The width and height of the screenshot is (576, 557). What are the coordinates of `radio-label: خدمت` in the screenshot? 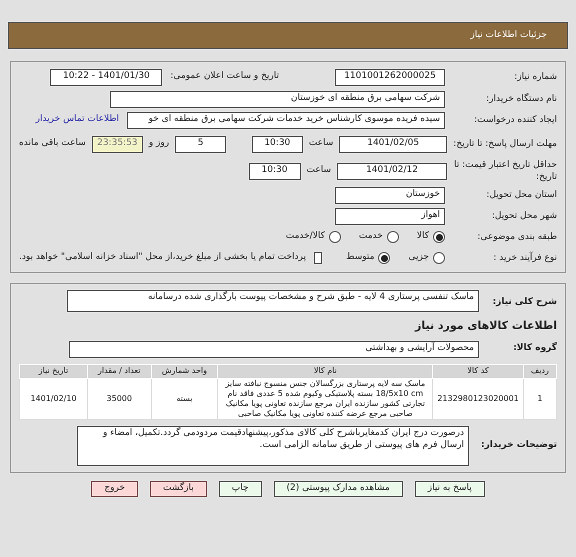 It's located at (370, 237).